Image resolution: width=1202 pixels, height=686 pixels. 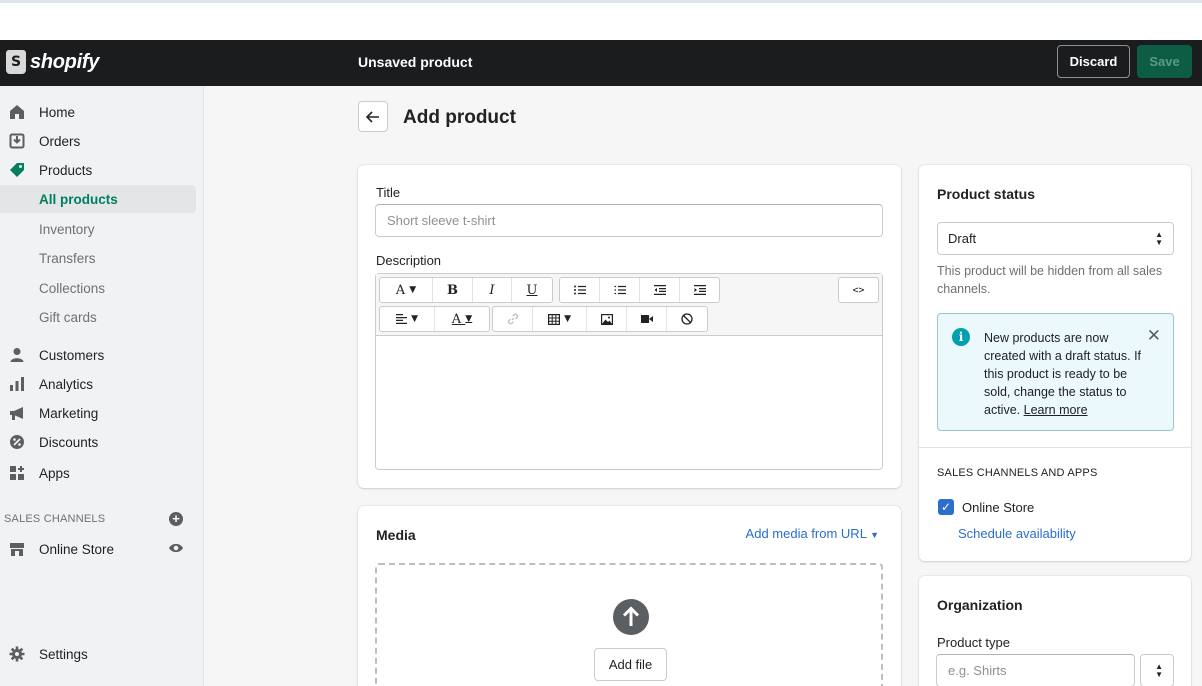 What do you see at coordinates (98, 170) in the screenshot?
I see `sidebar-item-products: Products` at bounding box center [98, 170].